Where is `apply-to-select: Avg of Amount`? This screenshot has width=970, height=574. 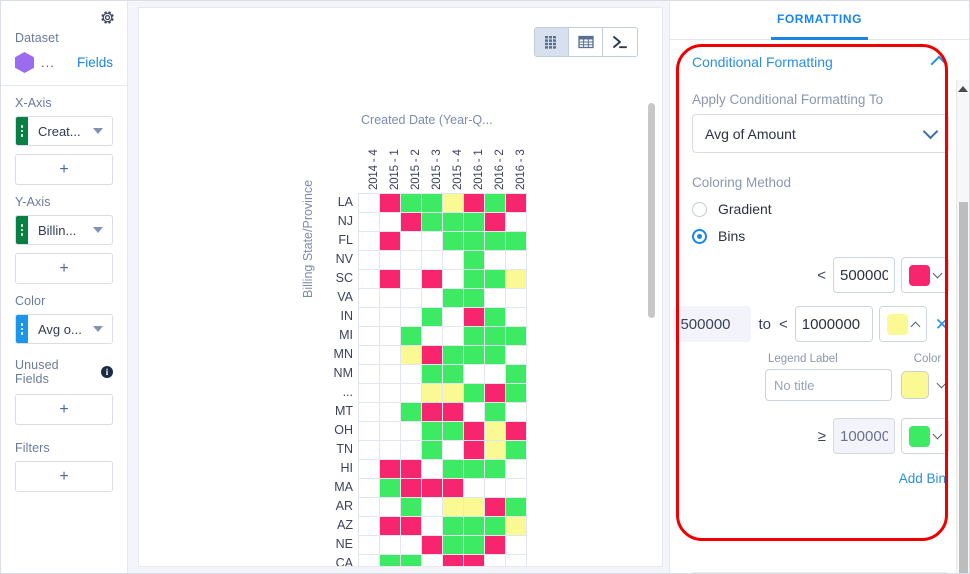 apply-to-select: Avg of Amount is located at coordinates (820, 133).